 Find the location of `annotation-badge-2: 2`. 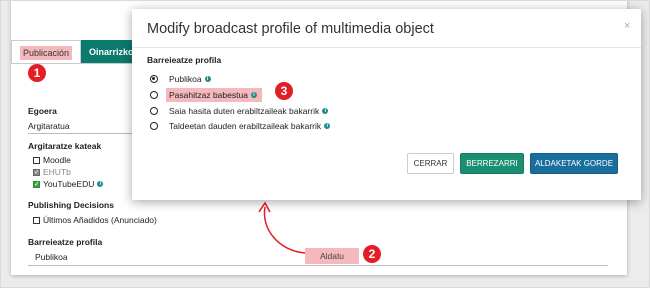

annotation-badge-2: 2 is located at coordinates (372, 254).